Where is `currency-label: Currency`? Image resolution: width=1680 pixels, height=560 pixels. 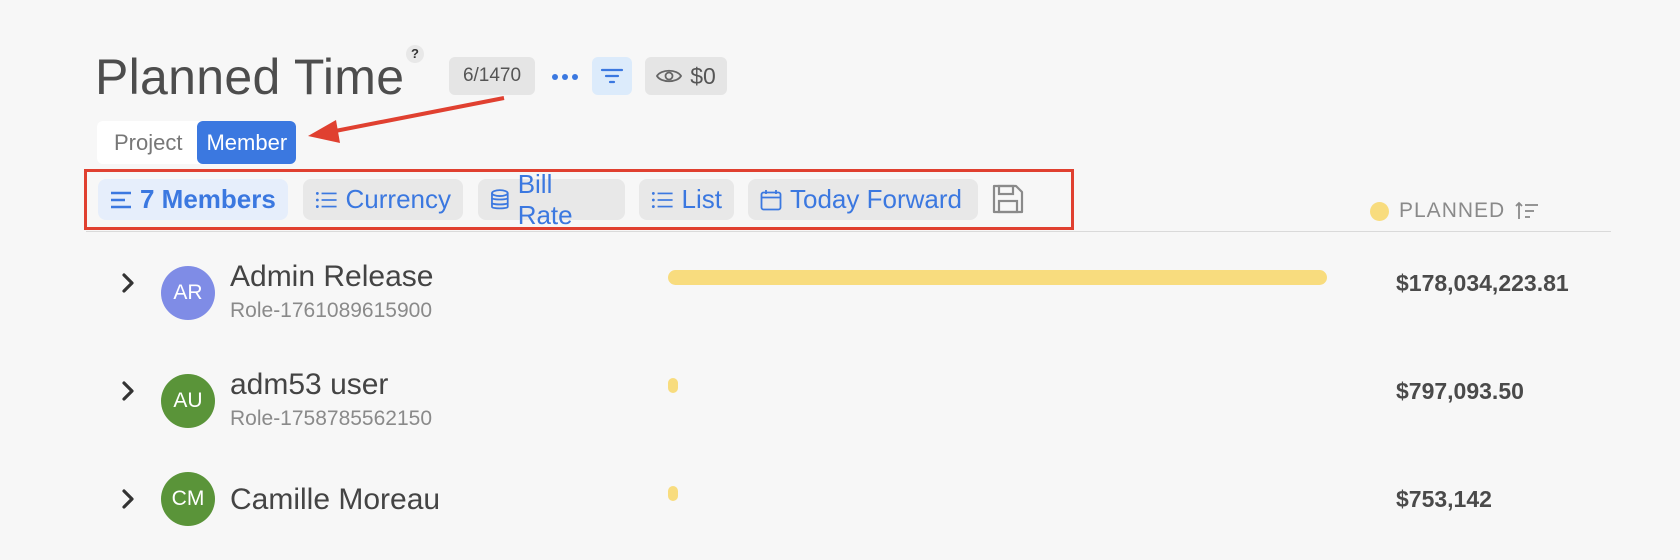 currency-label: Currency is located at coordinates (398, 199).